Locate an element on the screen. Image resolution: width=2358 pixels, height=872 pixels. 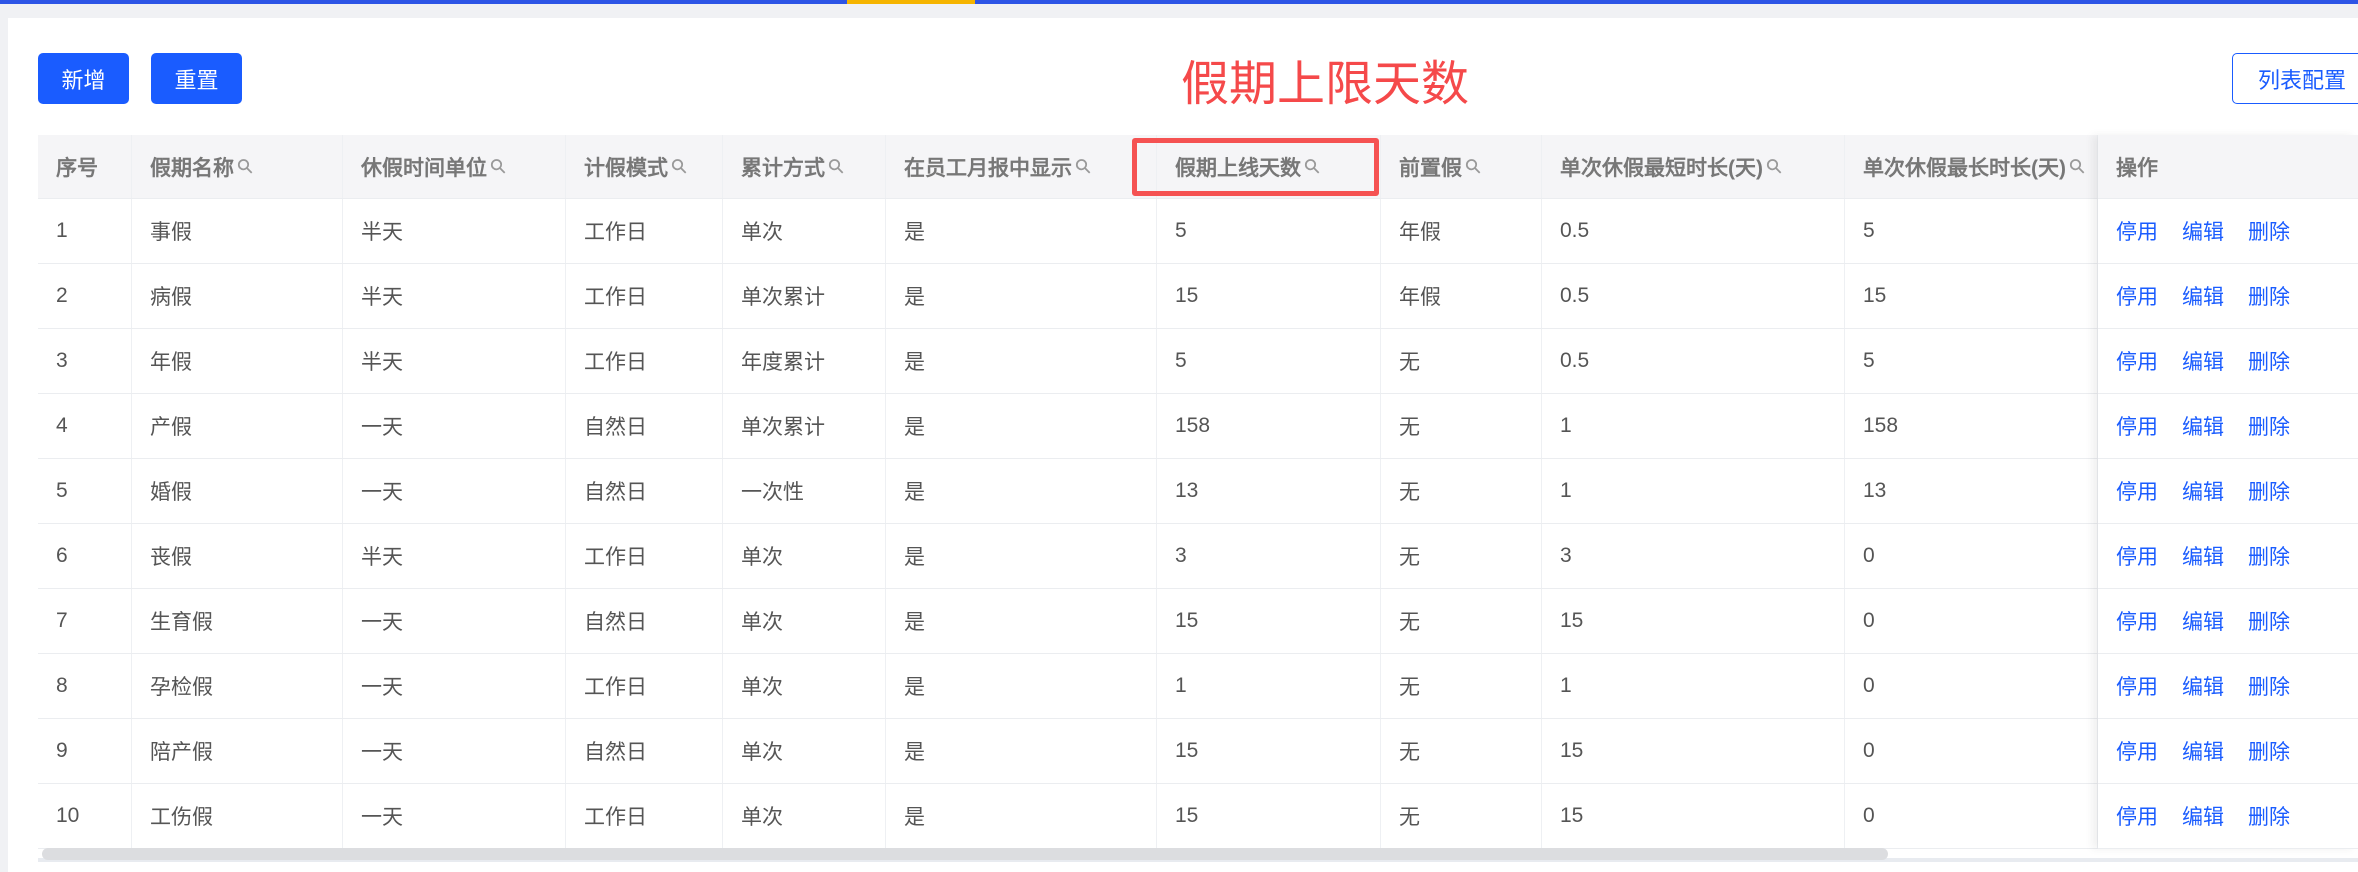
table-row: 3 年假 半天 工作日 年度累计是 5 无 0.5 5 is located at coordinates (1198, 361).